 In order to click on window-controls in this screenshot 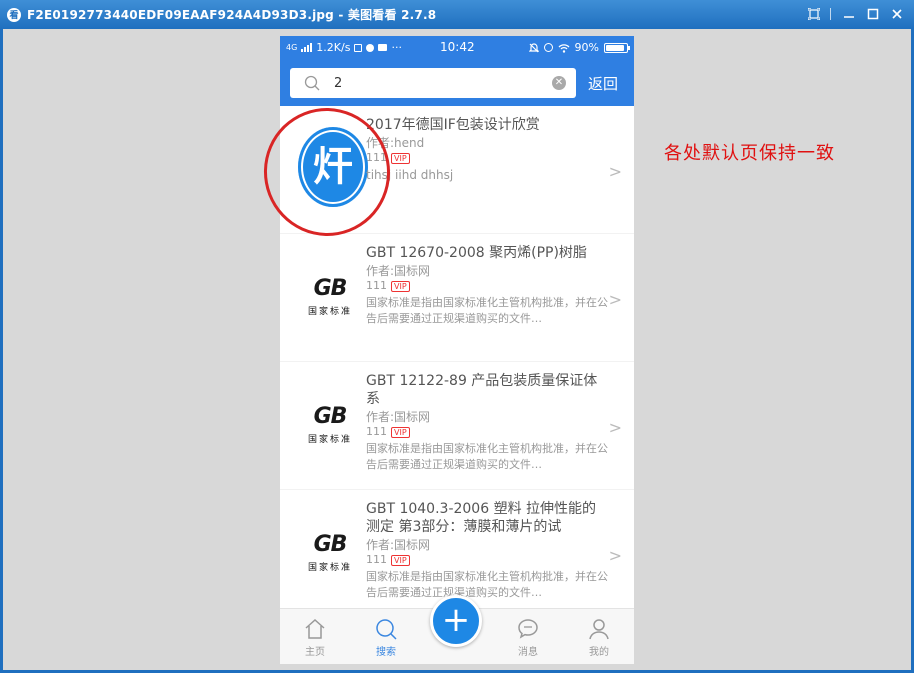, I will do `click(854, 14)`.